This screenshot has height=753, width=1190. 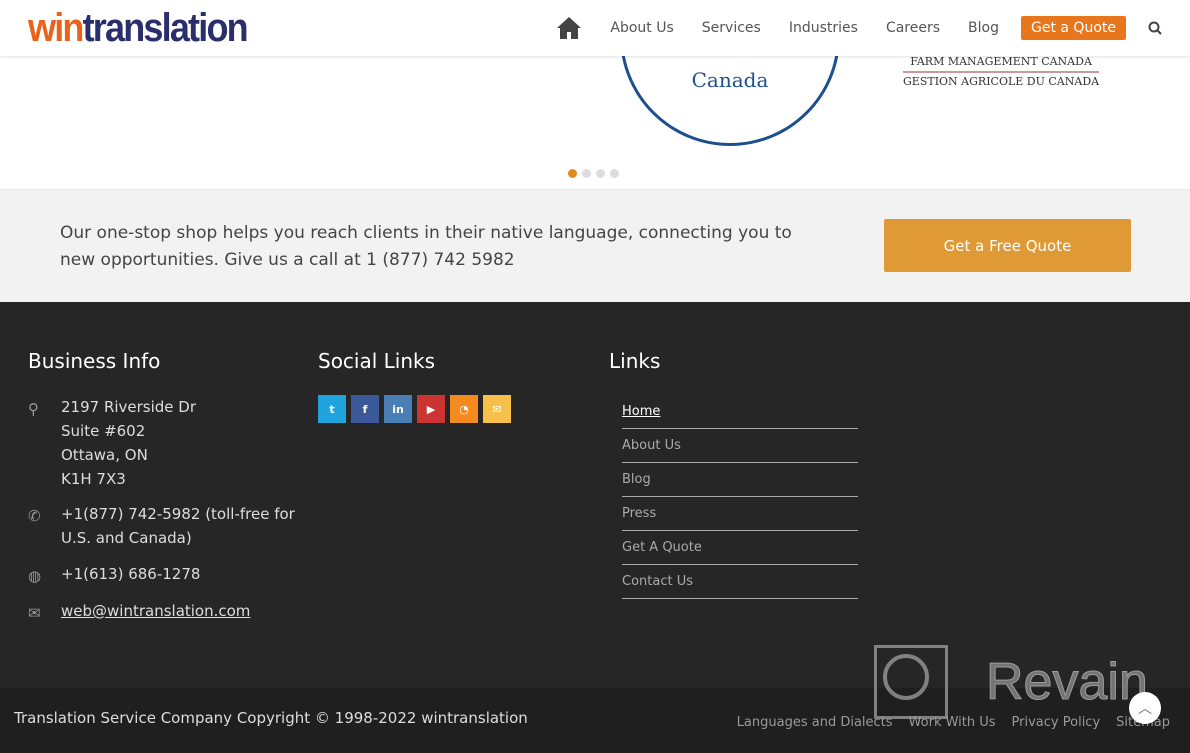 I want to click on youtube-icon: ▶, so click(x=431, y=409).